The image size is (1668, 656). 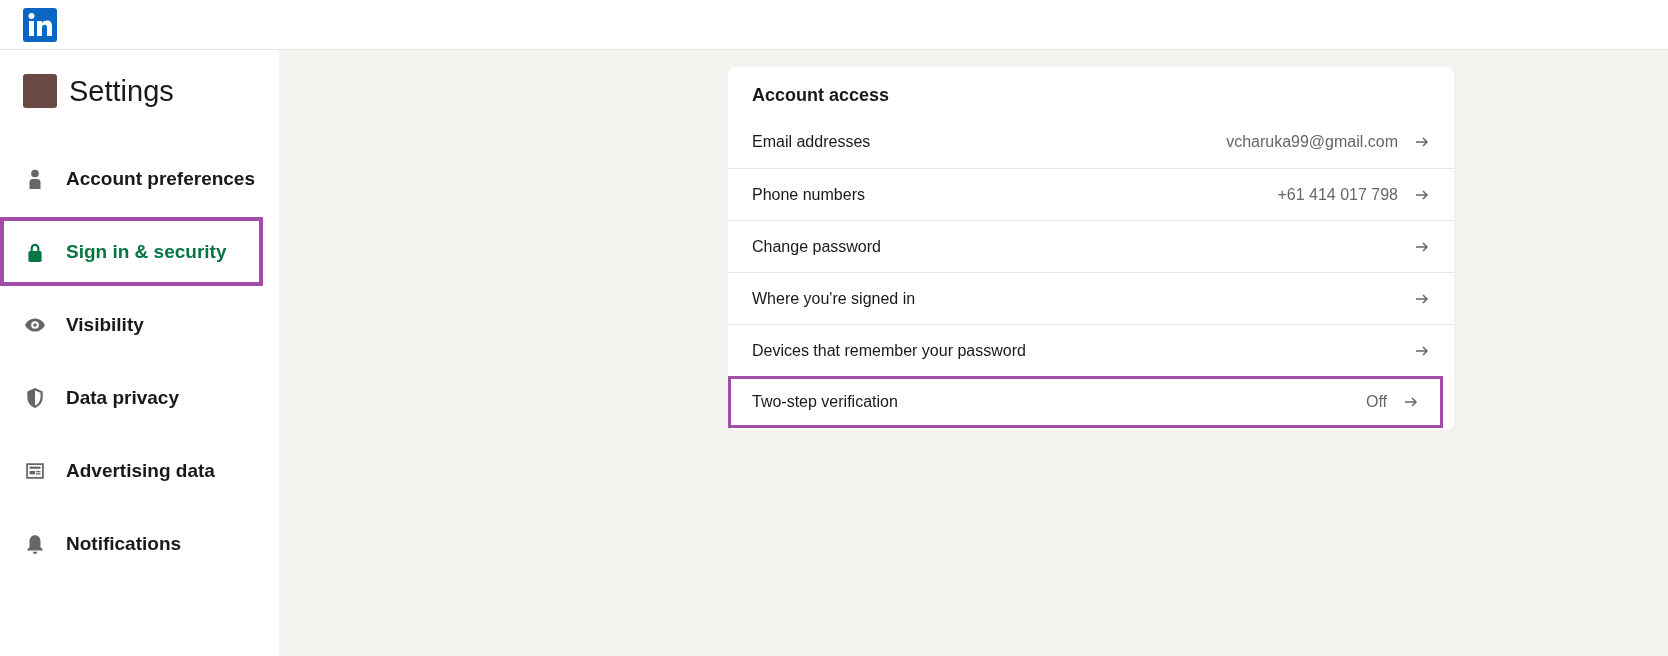 What do you see at coordinates (889, 350) in the screenshot?
I see `row-label: Devices that remember your password` at bounding box center [889, 350].